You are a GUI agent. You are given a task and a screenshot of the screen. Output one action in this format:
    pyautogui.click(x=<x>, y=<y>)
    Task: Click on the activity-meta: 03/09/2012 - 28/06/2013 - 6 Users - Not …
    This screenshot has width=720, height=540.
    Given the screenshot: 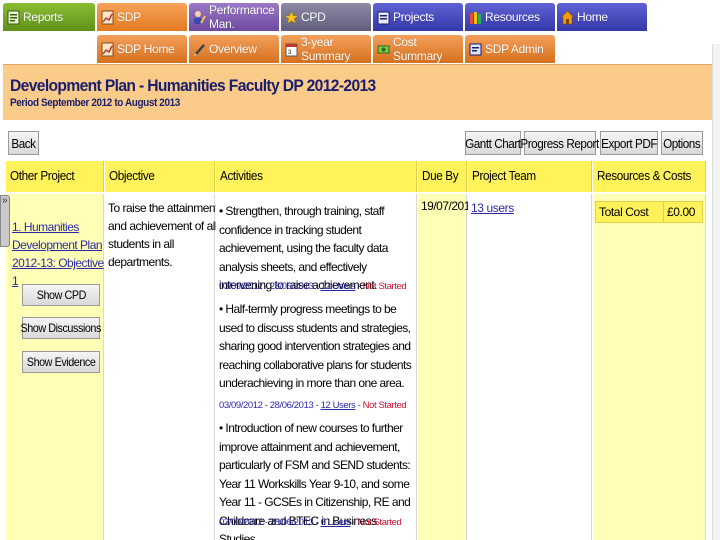 What is the action you would take?
    pyautogui.click(x=310, y=522)
    